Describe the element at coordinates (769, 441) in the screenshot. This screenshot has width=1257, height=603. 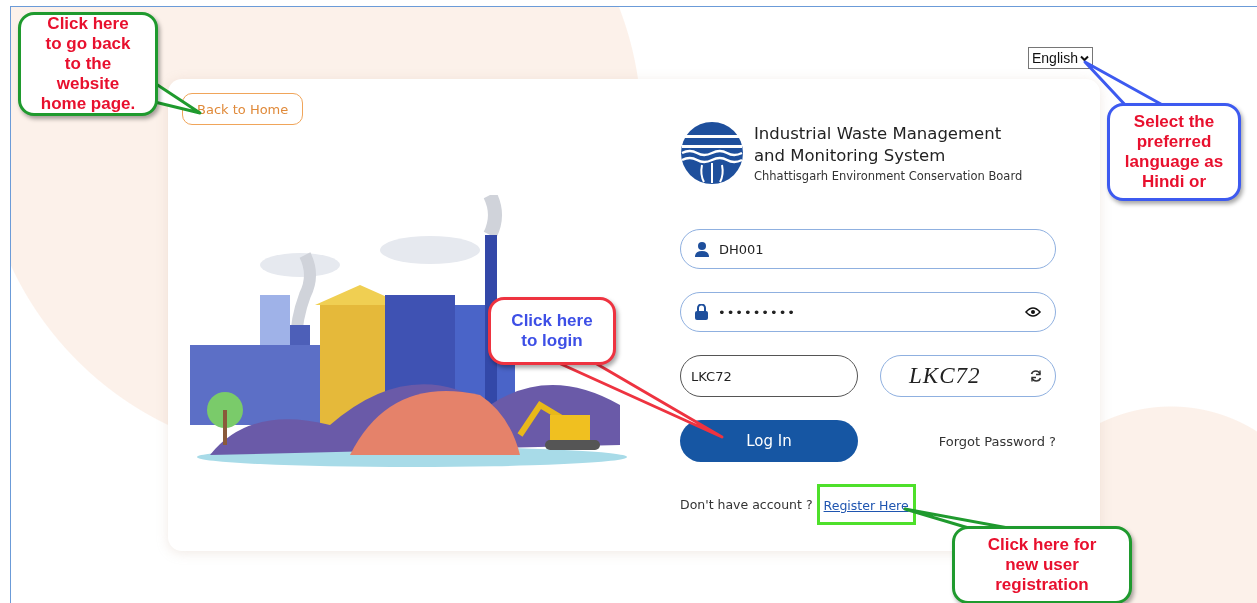
I see `login-button: Log In` at that location.